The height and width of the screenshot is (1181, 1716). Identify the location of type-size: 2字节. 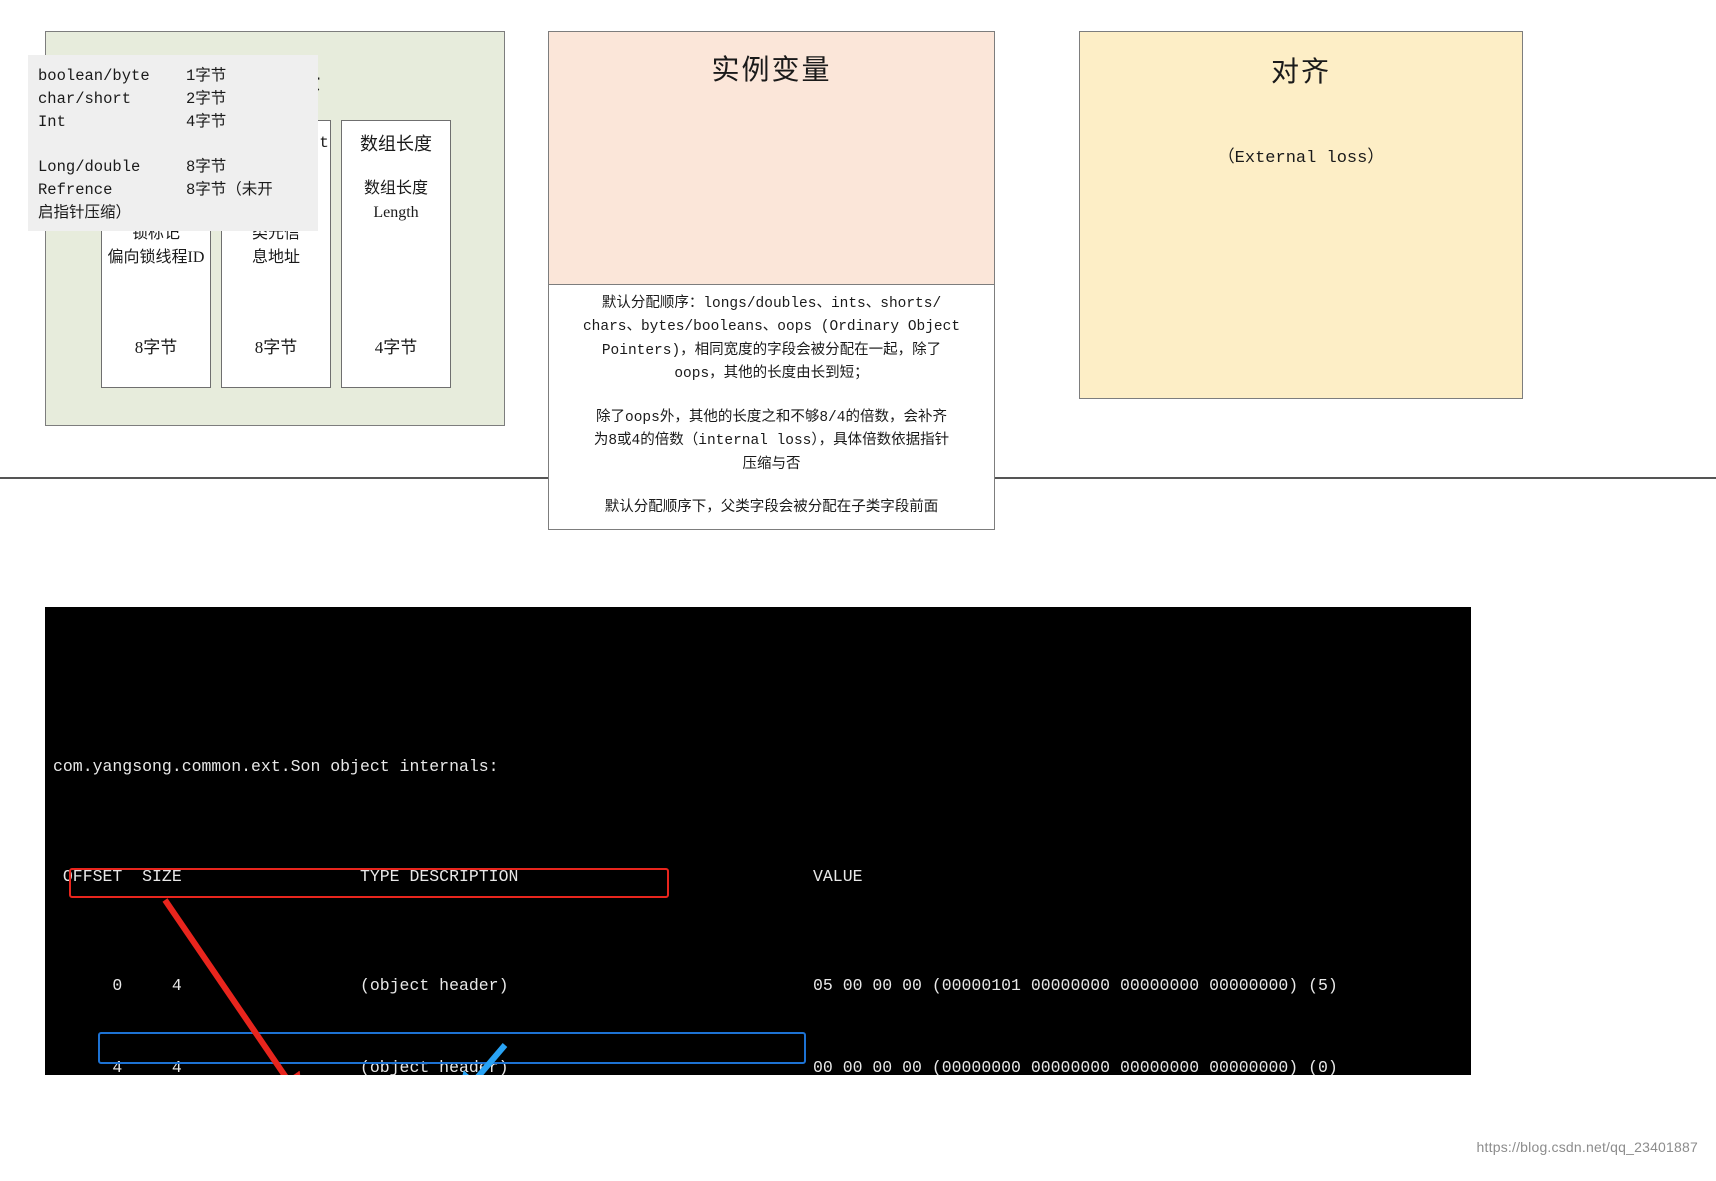
(206, 98).